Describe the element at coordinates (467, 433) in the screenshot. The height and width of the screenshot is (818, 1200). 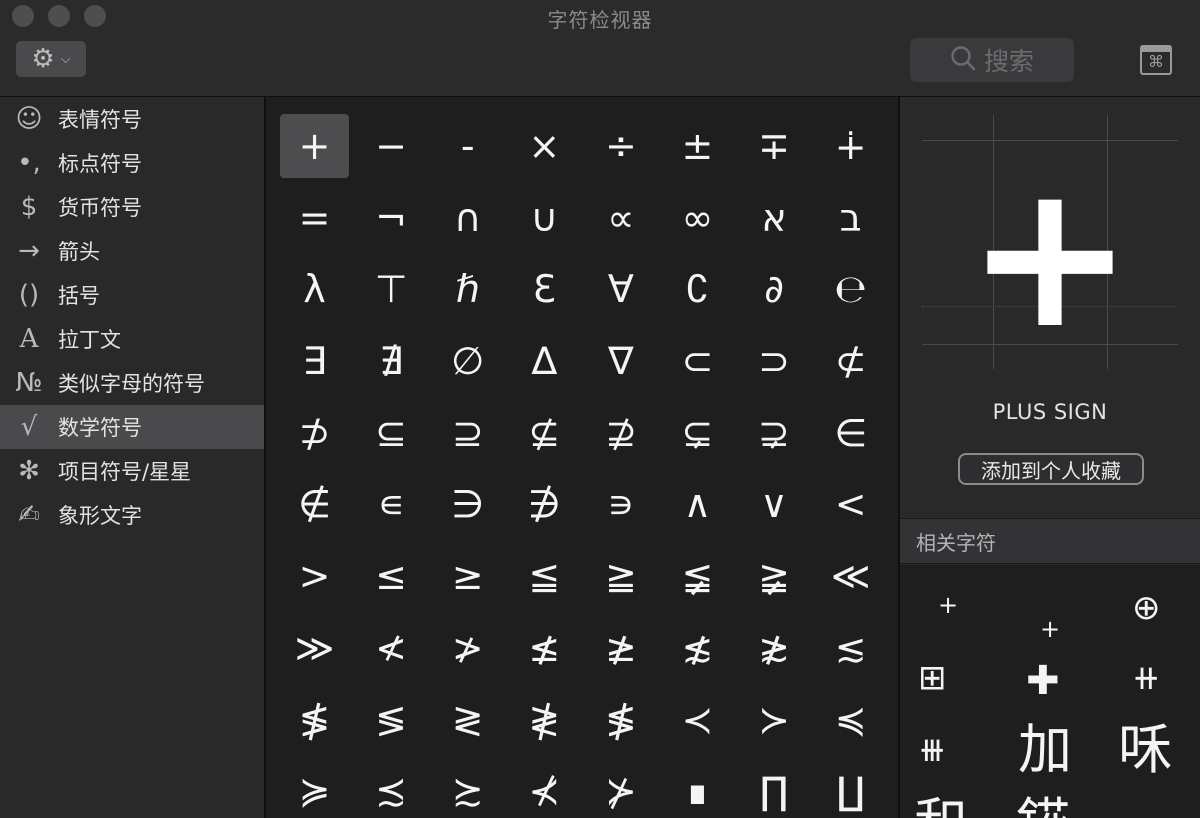
I see `character-cell: ⊇` at that location.